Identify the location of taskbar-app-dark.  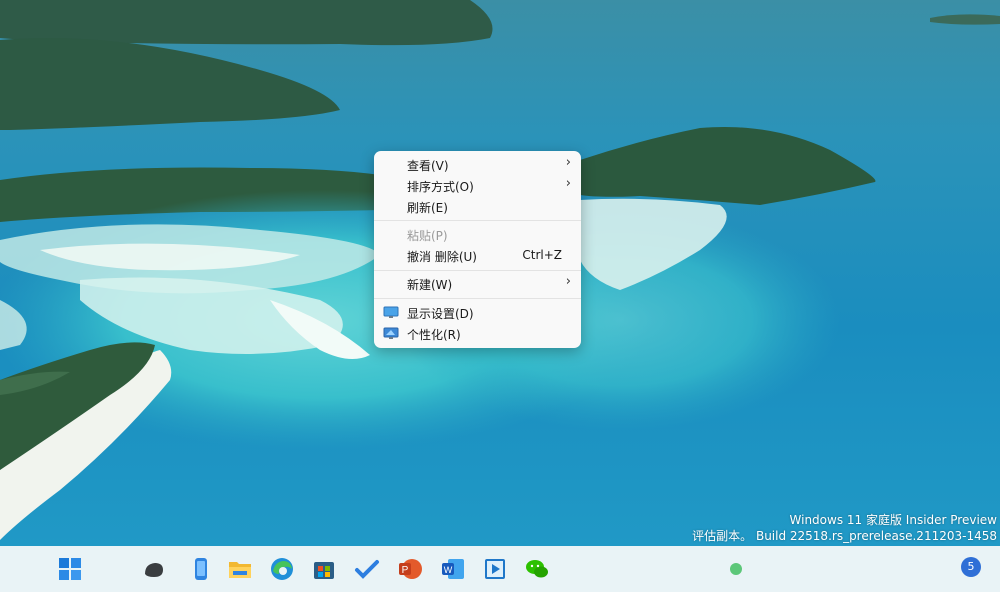
(154, 569).